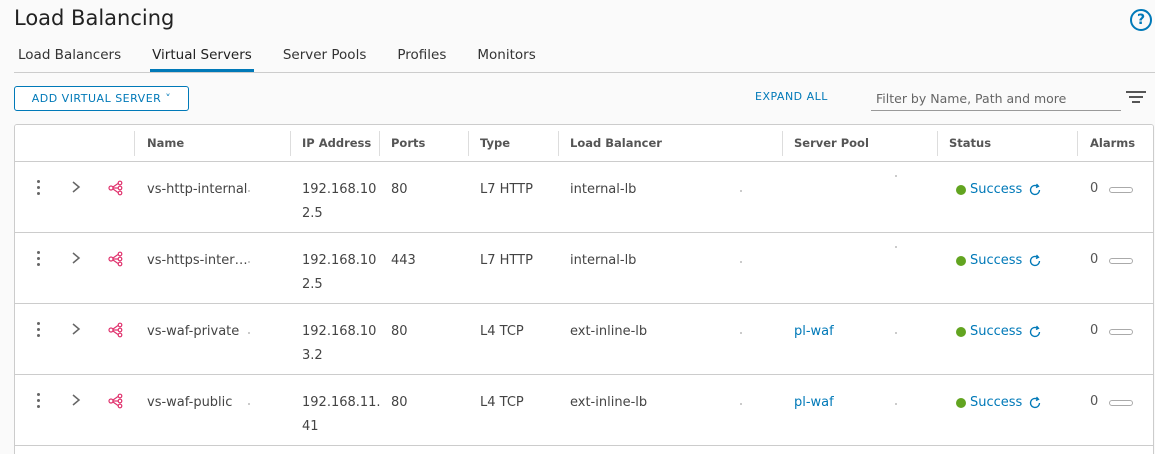 The height and width of the screenshot is (454, 1155). Describe the element at coordinates (159, 143) in the screenshot. I see `column-header-name: Name` at that location.